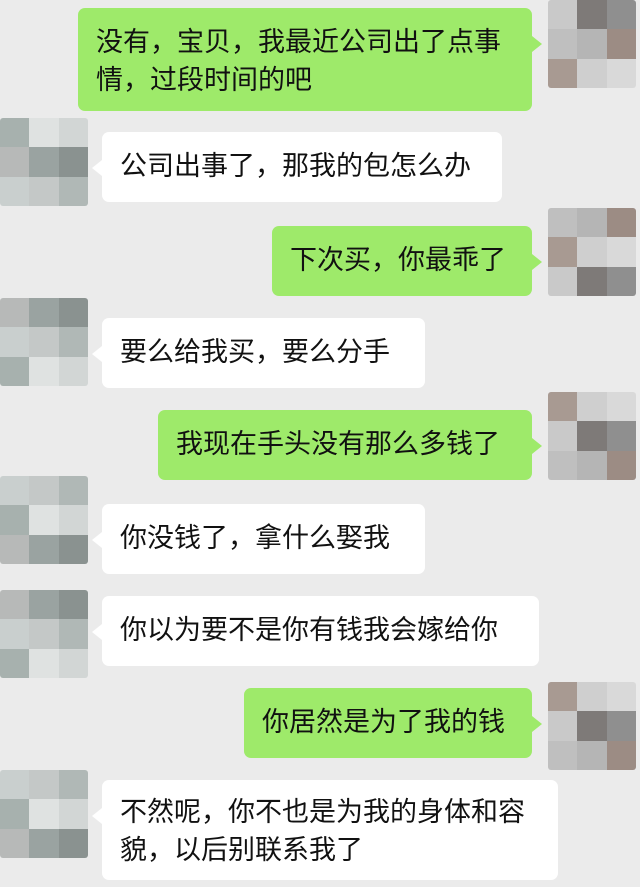 The image size is (640, 887). What do you see at coordinates (398, 260) in the screenshot?
I see `message-text: 下次买，你最乖了` at bounding box center [398, 260].